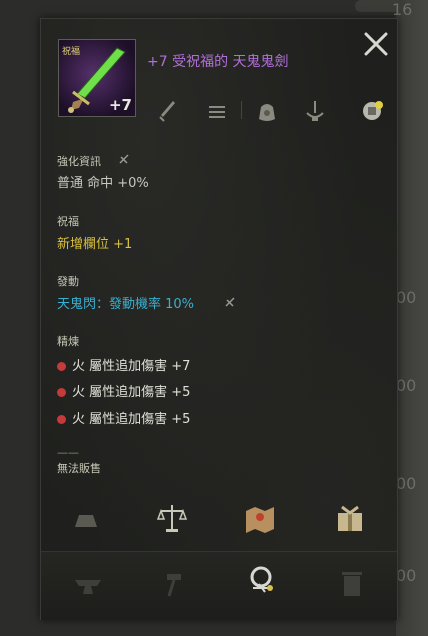 This screenshot has height=636, width=428. I want to click on map-icon, so click(260, 518).